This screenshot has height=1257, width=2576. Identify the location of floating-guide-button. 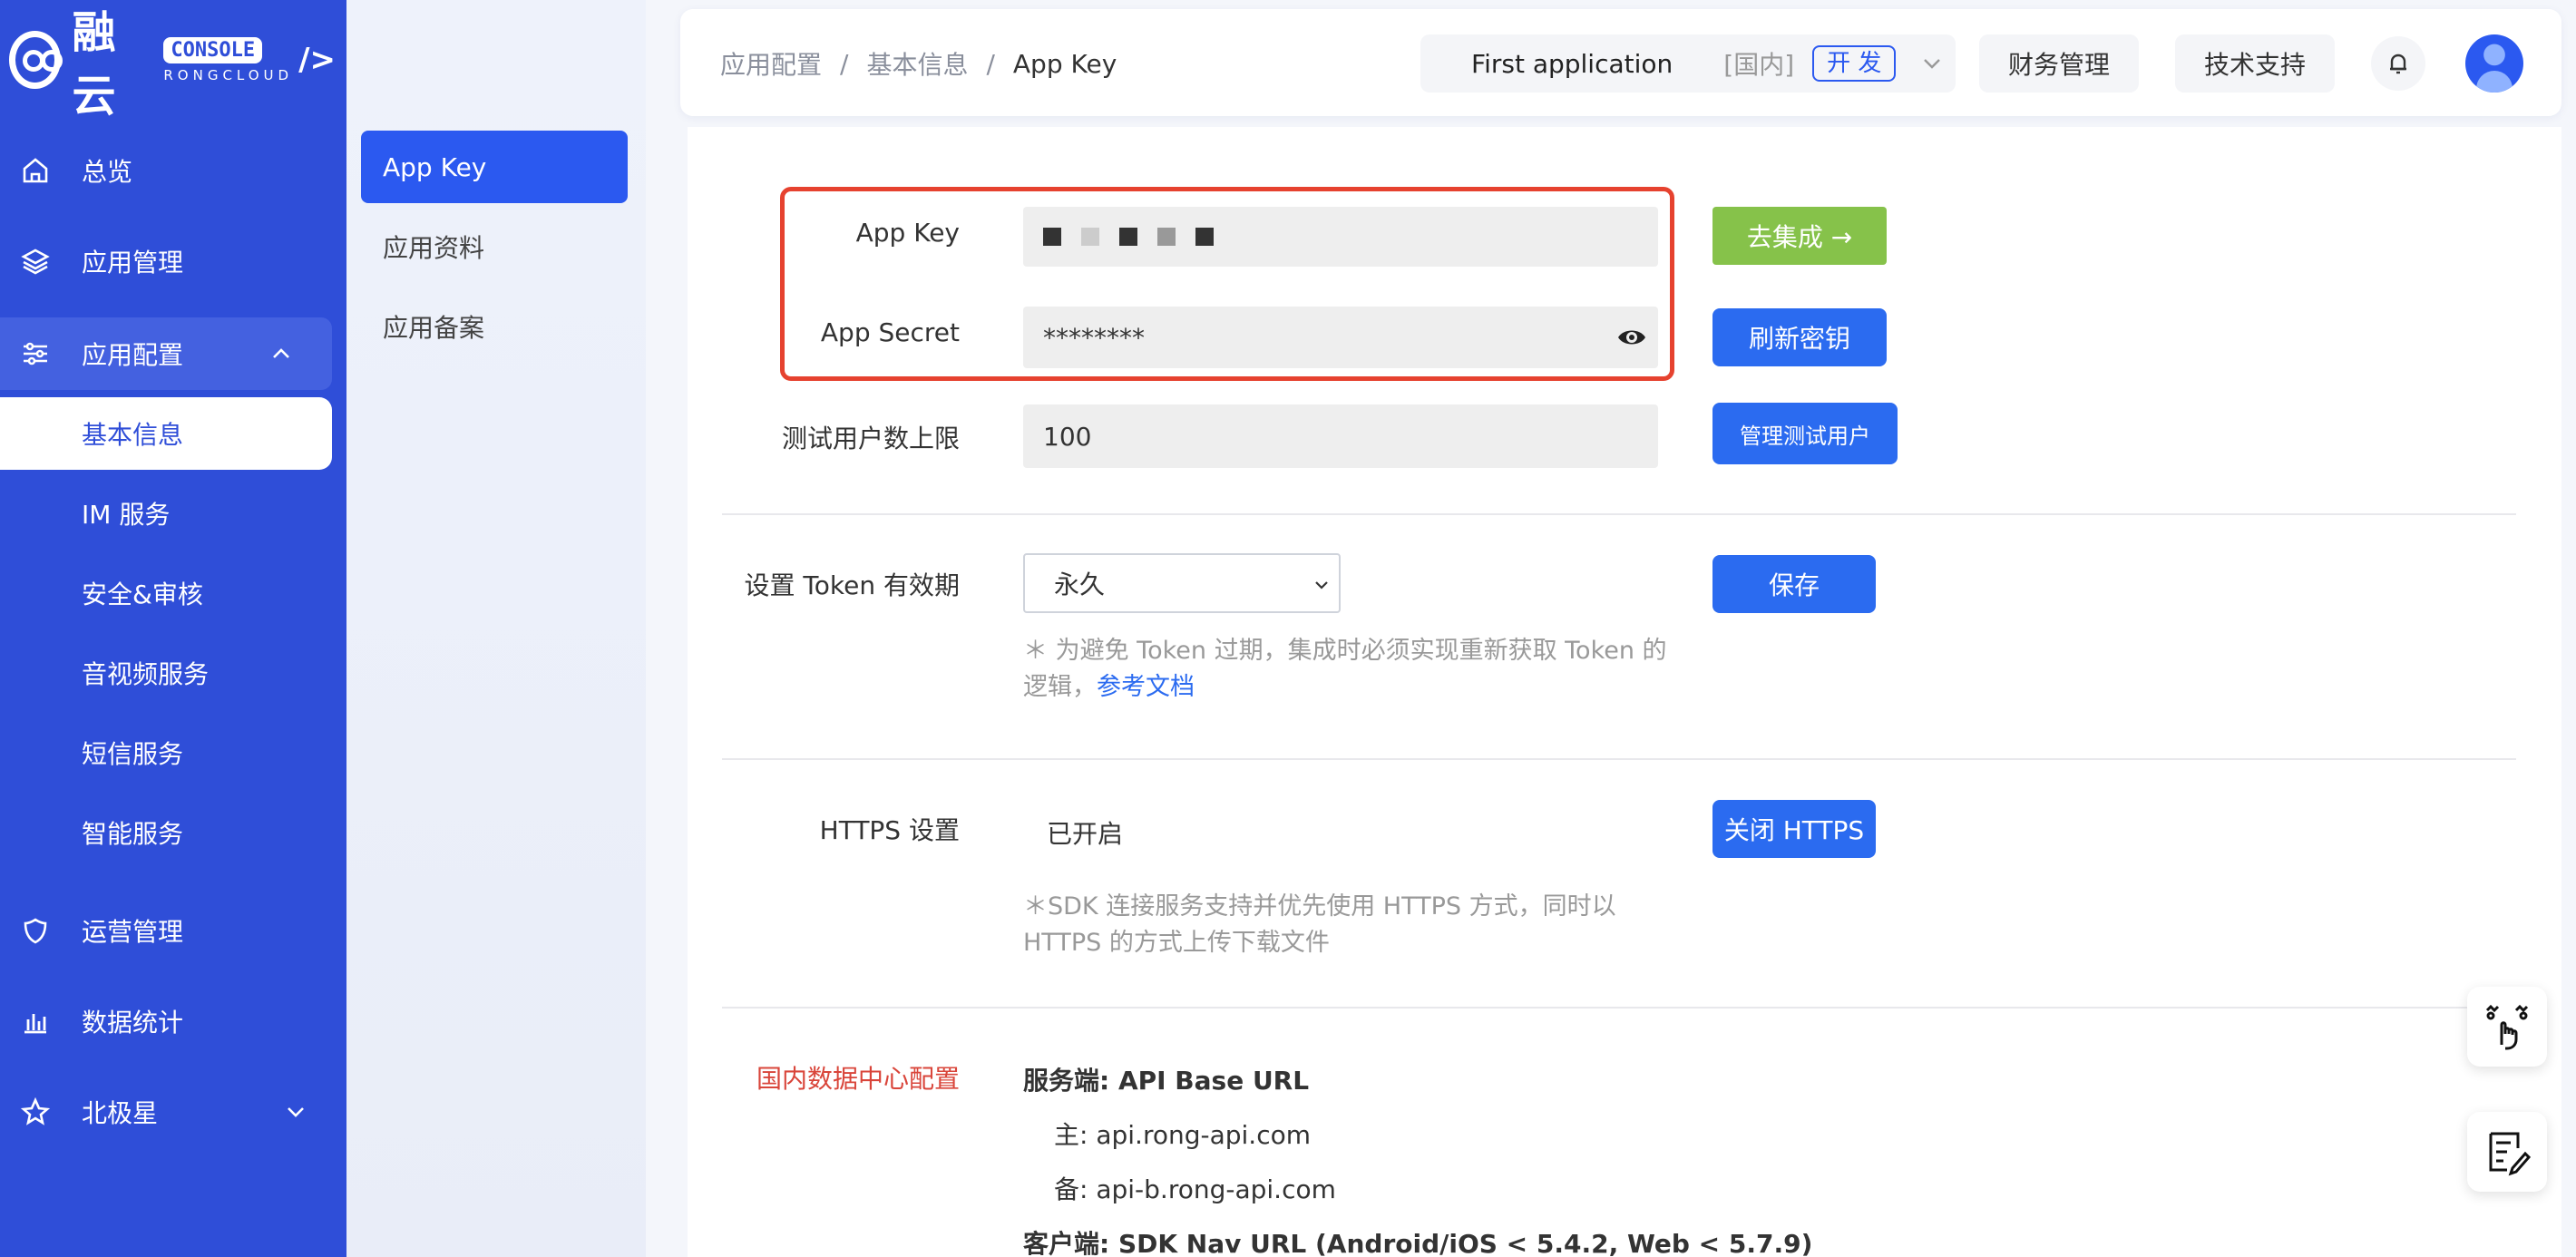
(2507, 1027).